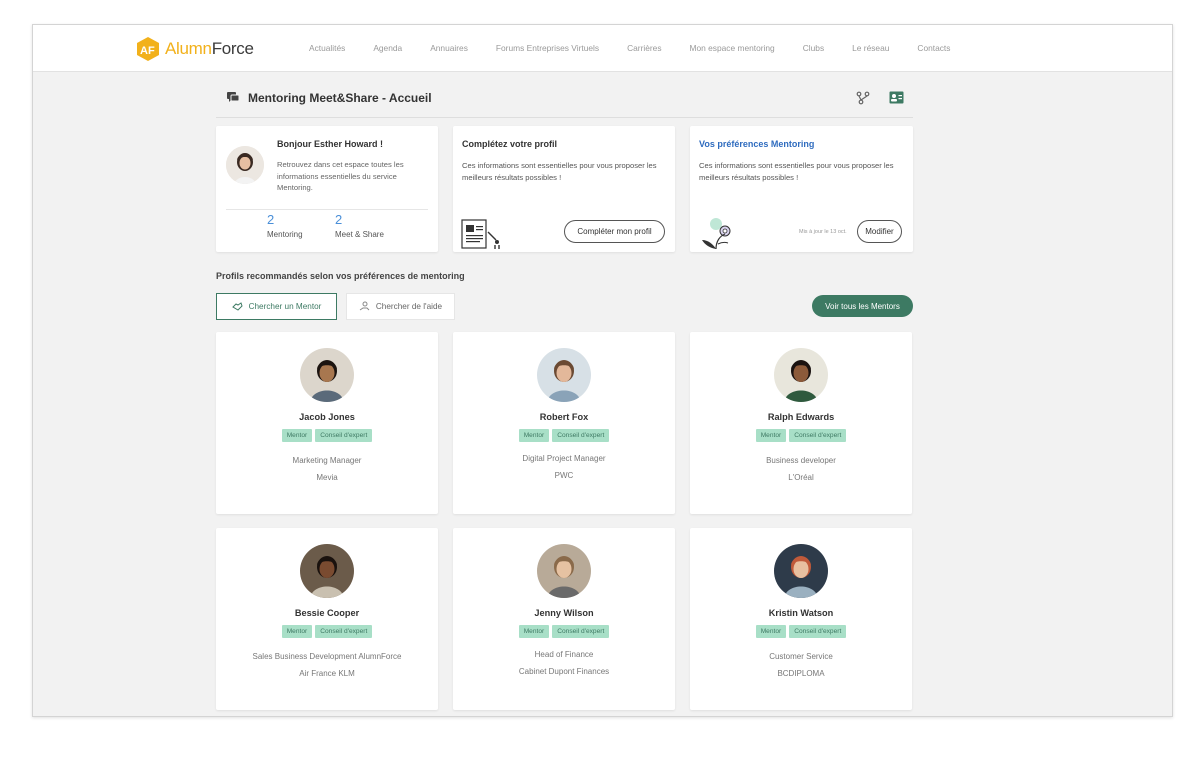  I want to click on complete-profile-button: Compléter mon profil, so click(614, 231).